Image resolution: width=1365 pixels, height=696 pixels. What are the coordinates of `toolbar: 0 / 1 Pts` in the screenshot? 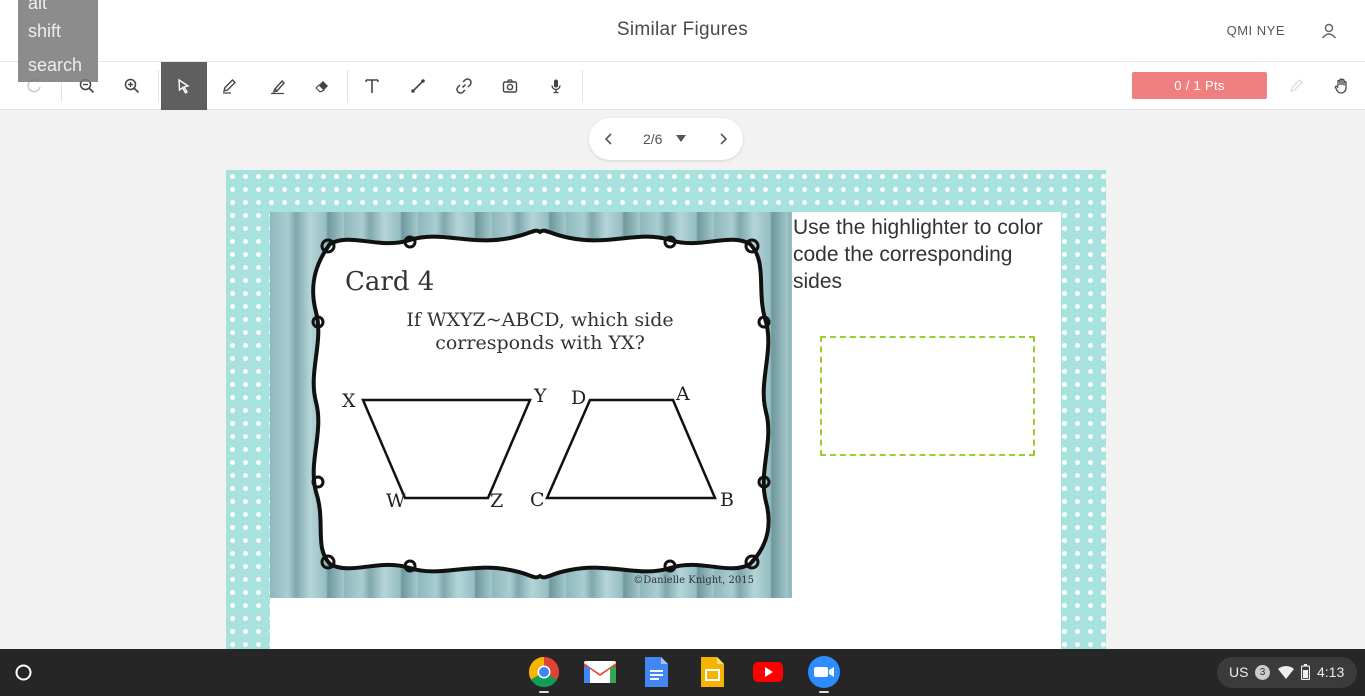 It's located at (682, 86).